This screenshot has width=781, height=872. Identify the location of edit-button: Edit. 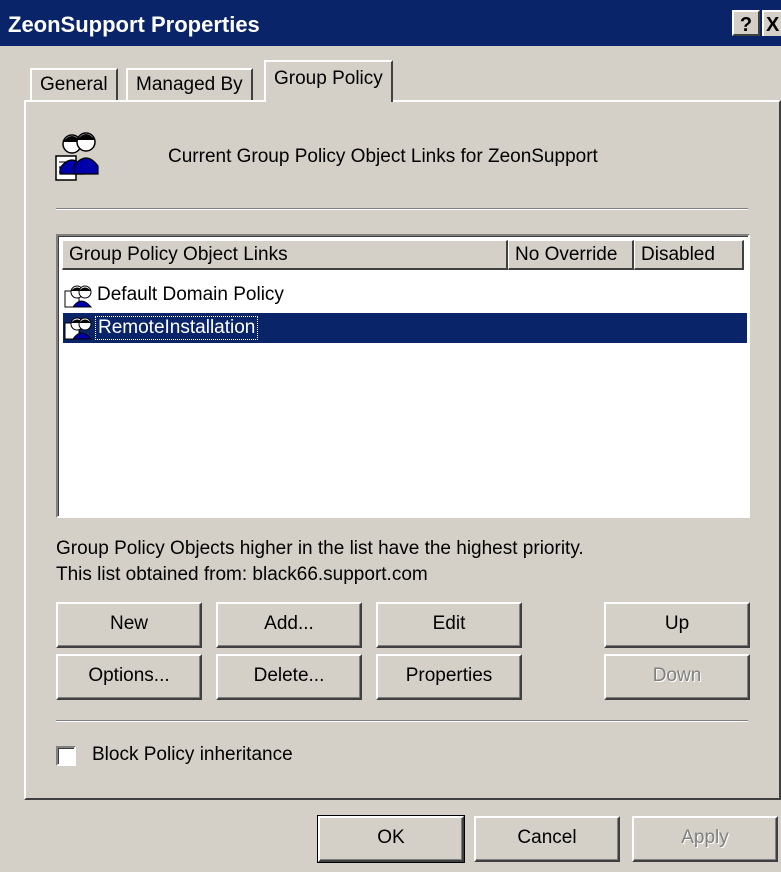
(449, 625).